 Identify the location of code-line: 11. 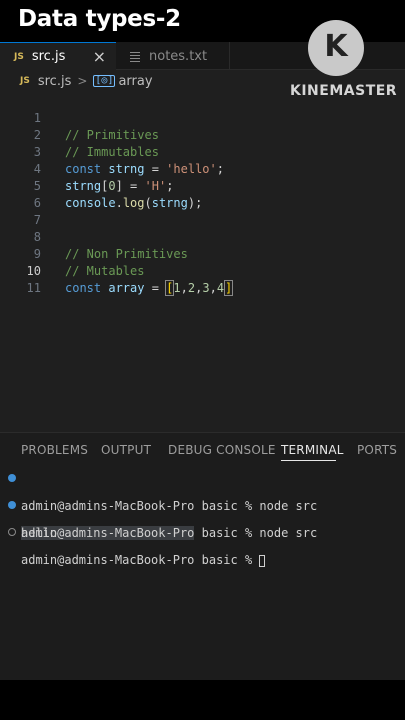
(202, 279).